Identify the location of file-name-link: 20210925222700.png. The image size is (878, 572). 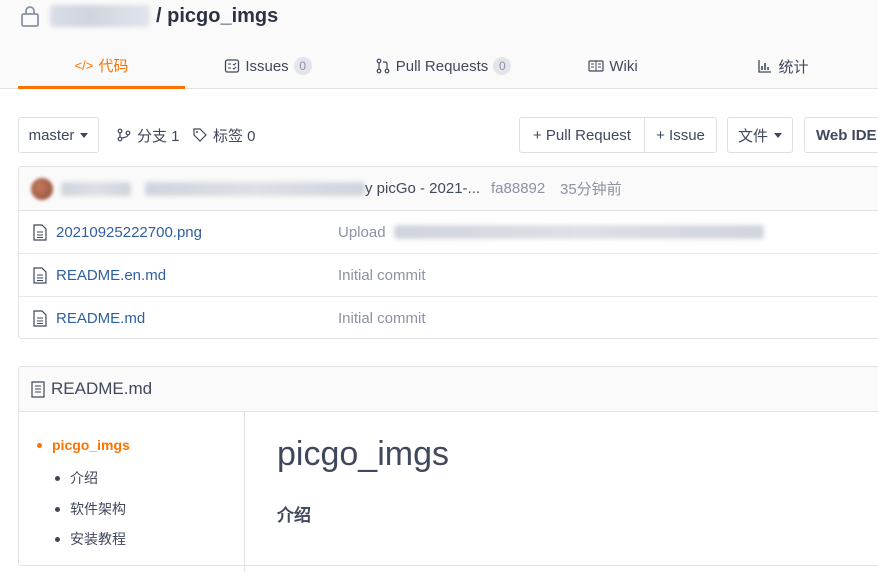
(129, 232).